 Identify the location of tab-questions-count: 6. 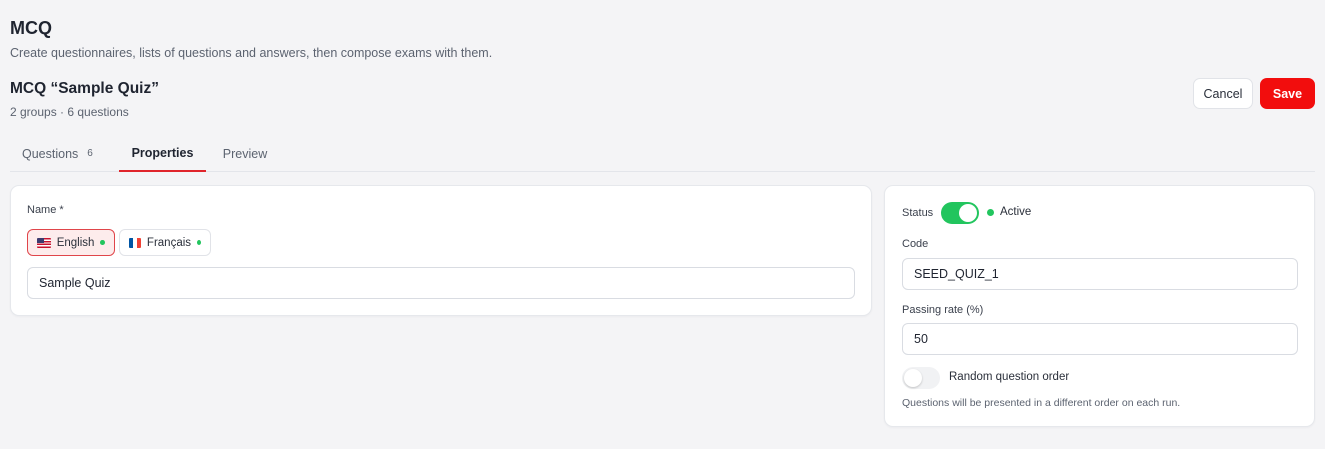
(90, 153).